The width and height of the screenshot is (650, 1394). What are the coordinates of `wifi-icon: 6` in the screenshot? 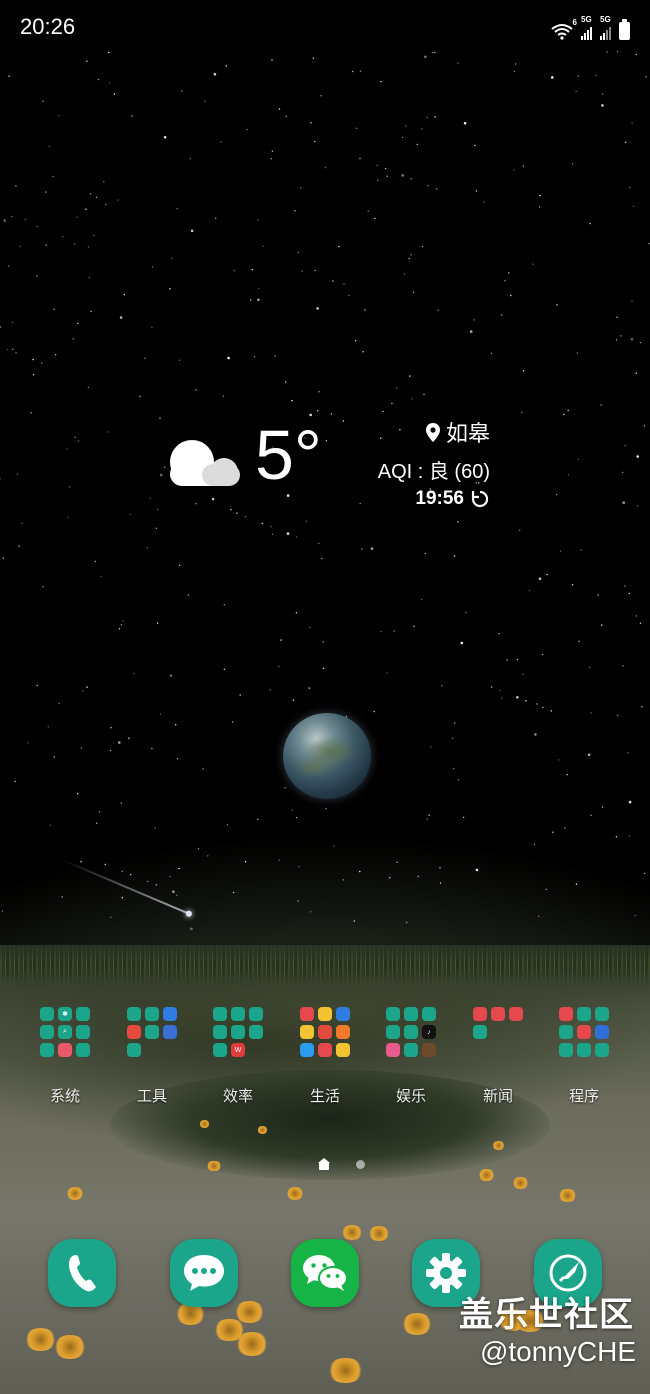 It's located at (564, 29).